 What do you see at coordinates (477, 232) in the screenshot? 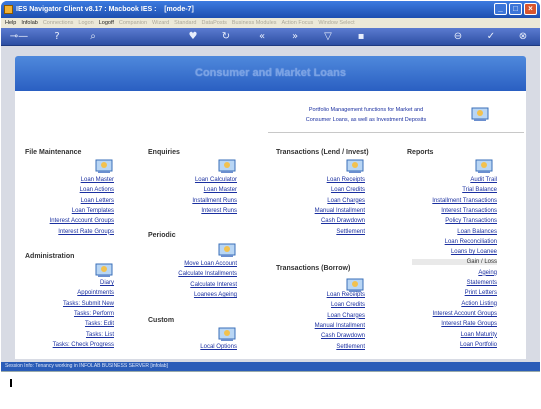
I see `reports-link-loan-balances: Loan Balances` at bounding box center [477, 232].